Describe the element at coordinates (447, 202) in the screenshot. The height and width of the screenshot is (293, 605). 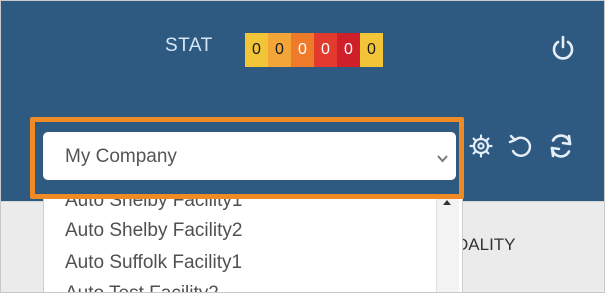
I see `scroll-up-icon` at that location.